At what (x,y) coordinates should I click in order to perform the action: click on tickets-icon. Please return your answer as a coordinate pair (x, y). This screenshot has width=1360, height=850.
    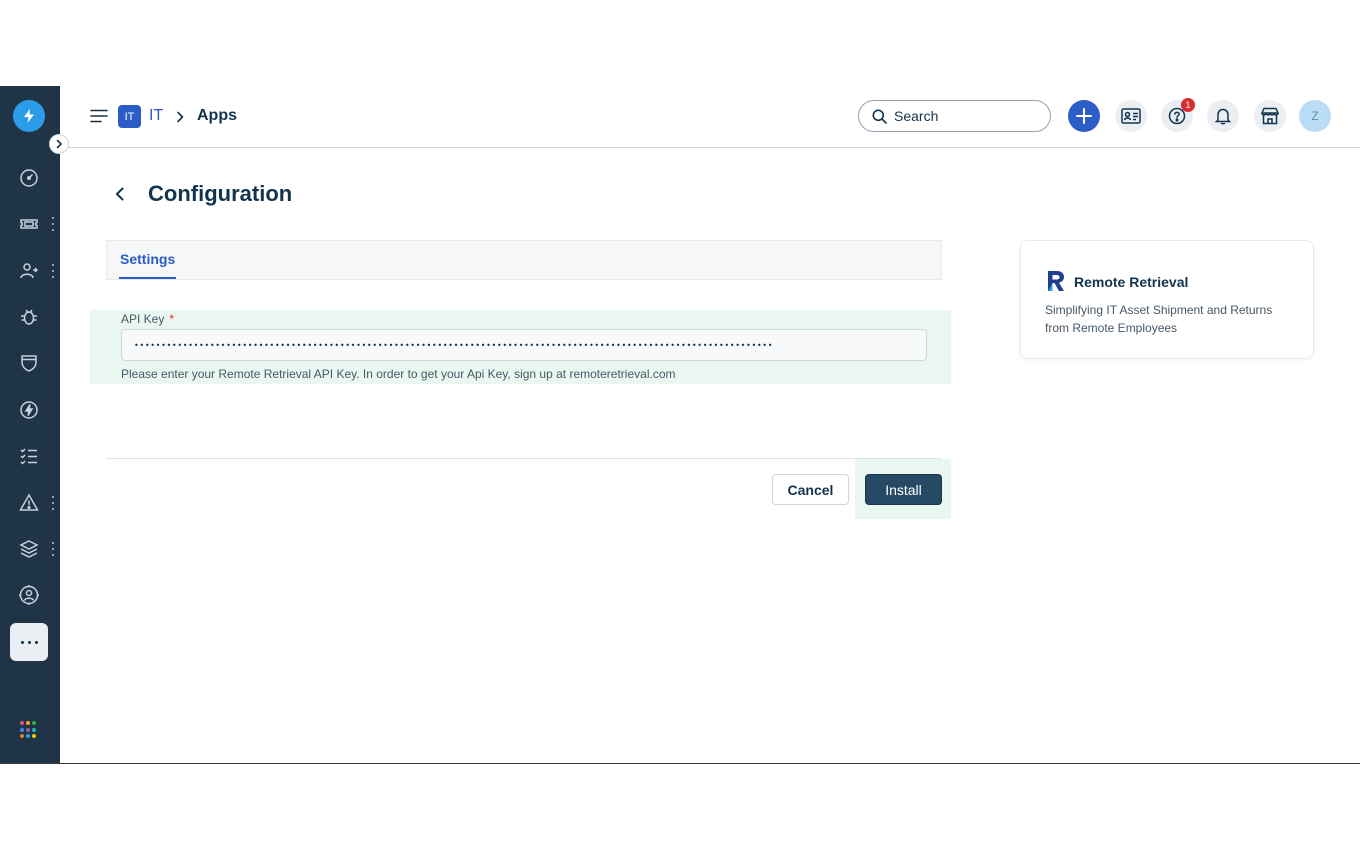
    Looking at the image, I should click on (29, 224).